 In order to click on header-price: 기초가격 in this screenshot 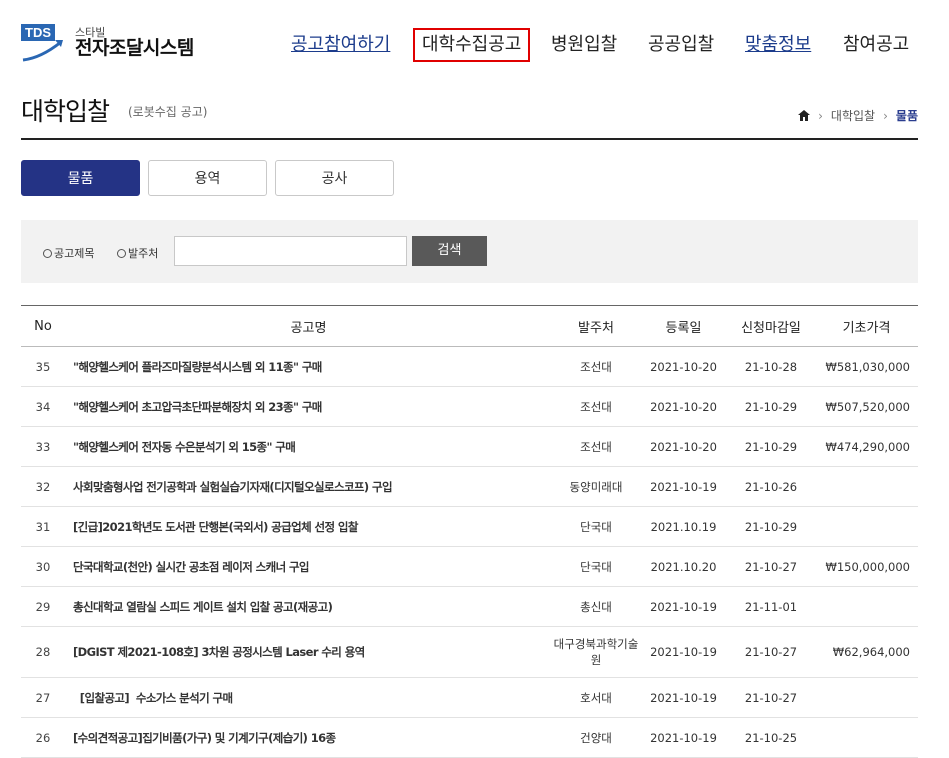, I will do `click(866, 326)`.